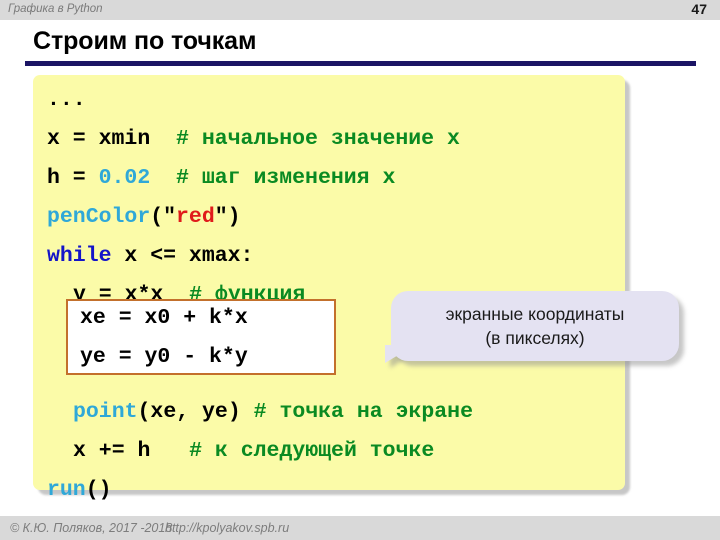 The width and height of the screenshot is (720, 540). What do you see at coordinates (182, 256) in the screenshot?
I see `code-token-plain: x <= xmax:` at bounding box center [182, 256].